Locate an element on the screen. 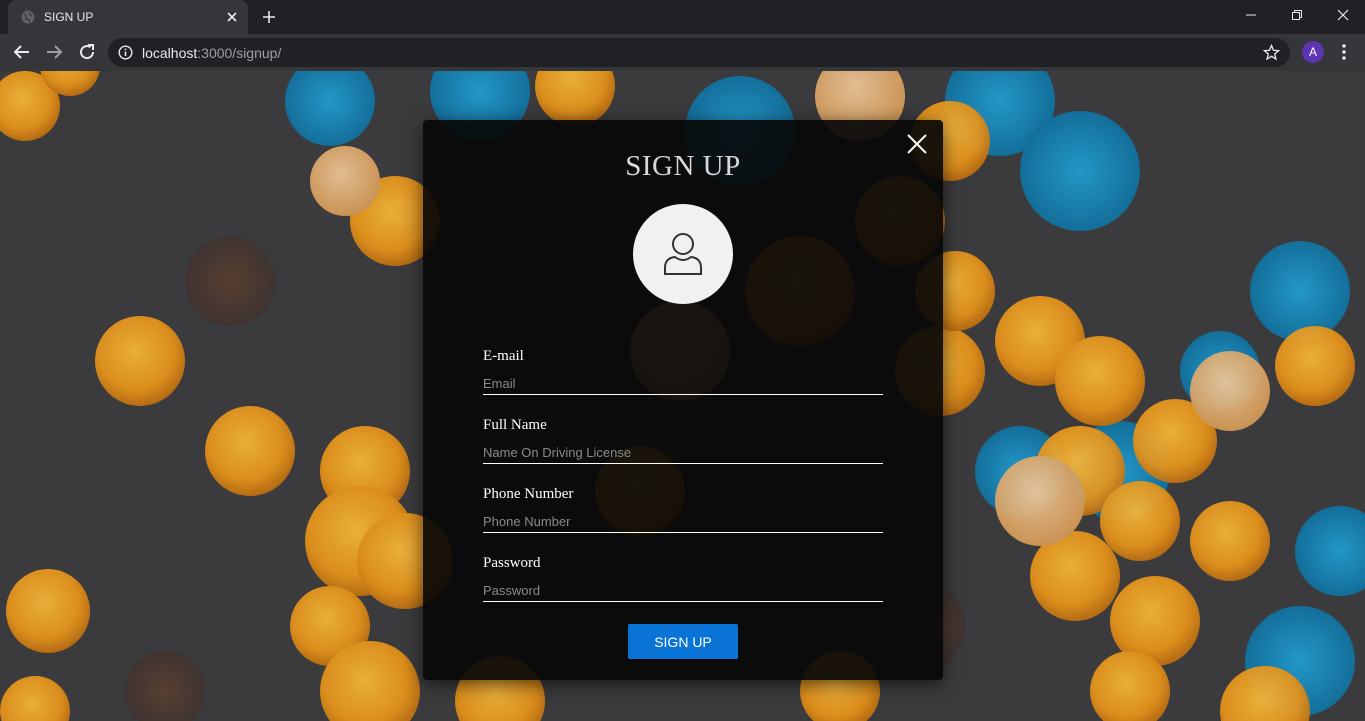 This screenshot has height=721, width=1365. user-icon is located at coordinates (683, 254).